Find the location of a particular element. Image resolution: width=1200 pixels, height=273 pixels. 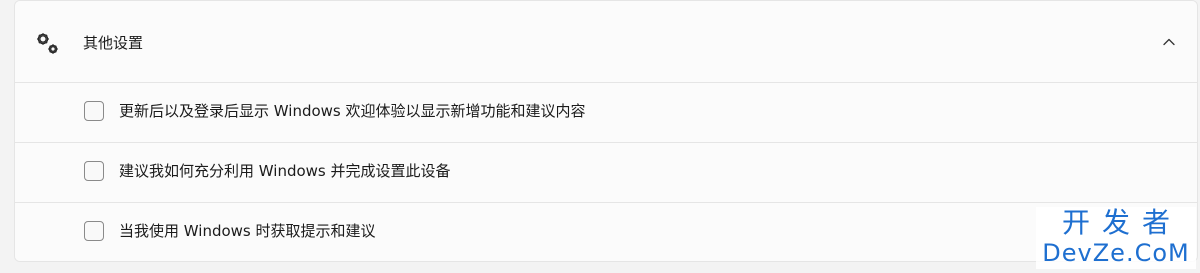

section-title: 其他设置 is located at coordinates (113, 43).